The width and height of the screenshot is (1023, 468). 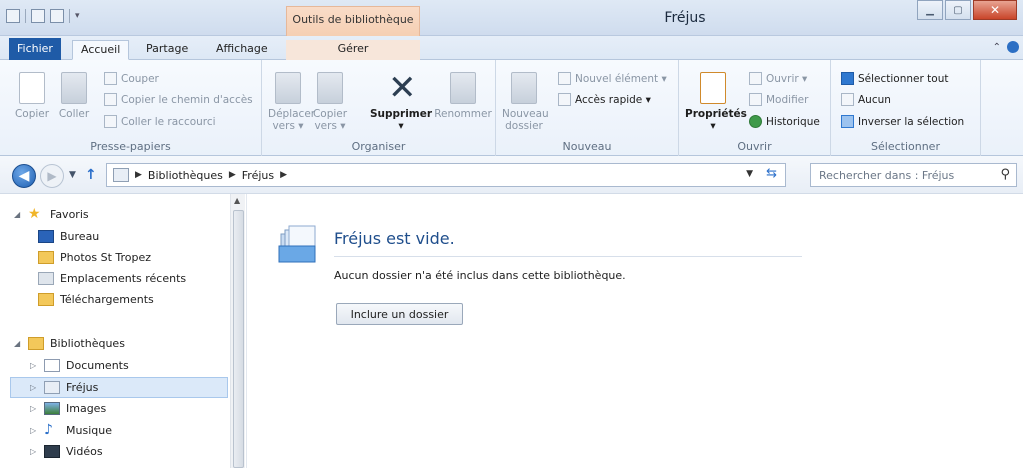 What do you see at coordinates (80, 236) in the screenshot?
I see `nav-label: Bureau` at bounding box center [80, 236].